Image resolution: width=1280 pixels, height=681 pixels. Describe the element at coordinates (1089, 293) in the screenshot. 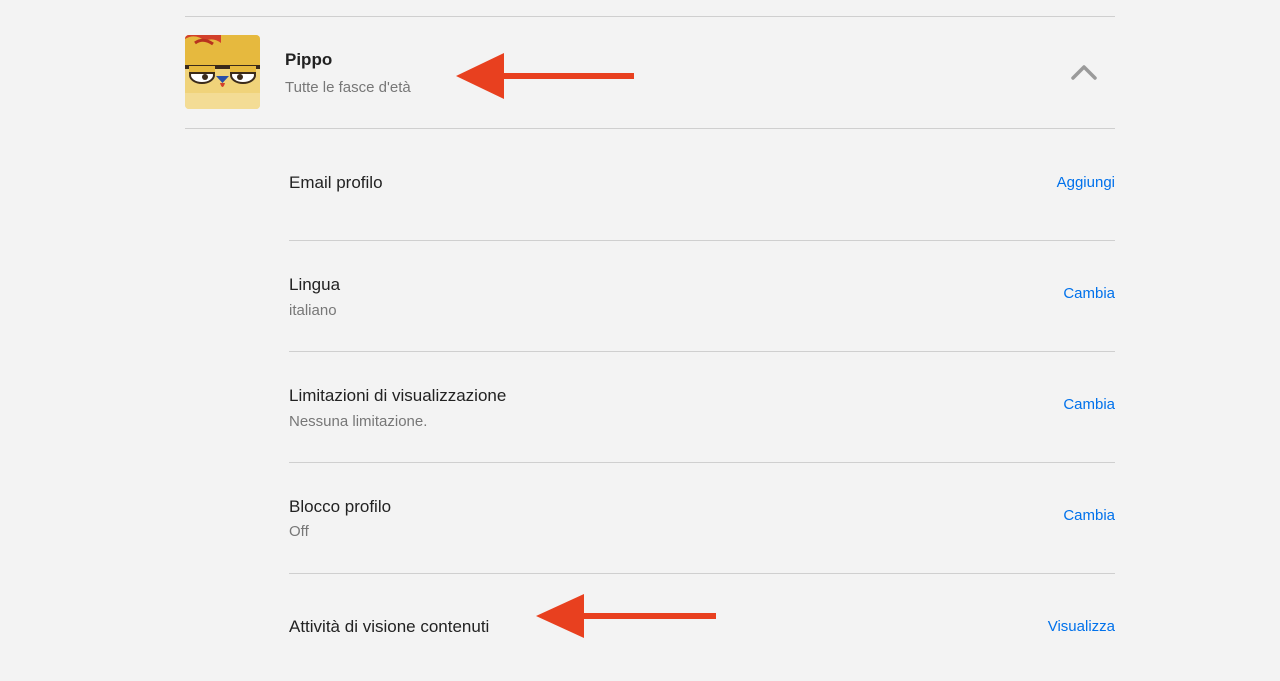

I see `change-language-link: Cambia` at that location.